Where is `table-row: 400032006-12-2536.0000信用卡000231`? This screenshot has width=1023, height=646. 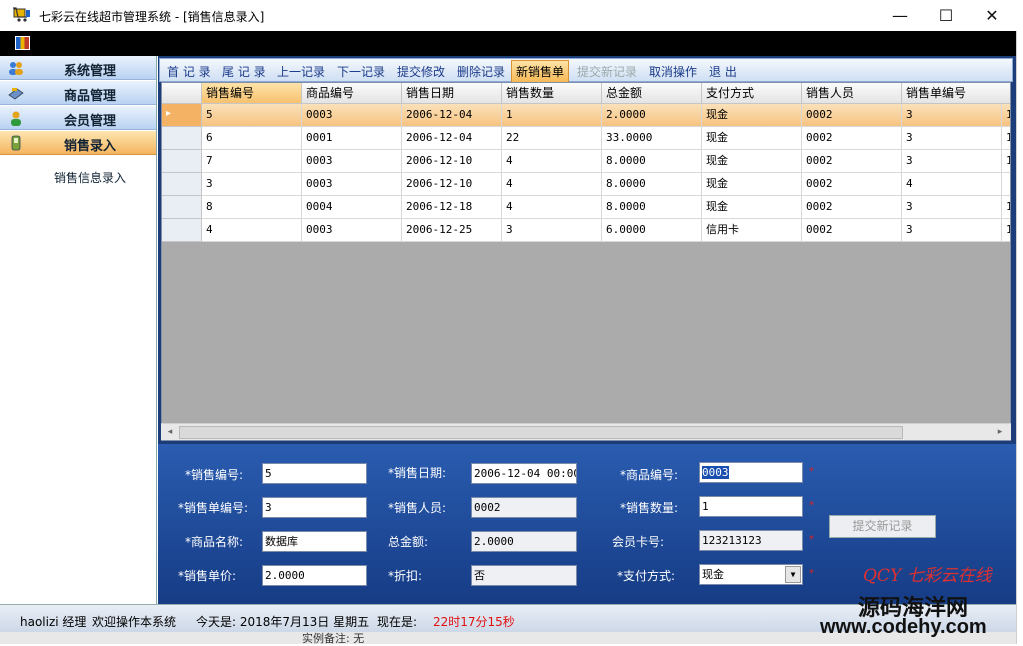 table-row: 400032006-12-2536.0000信用卡000231 is located at coordinates (586, 230).